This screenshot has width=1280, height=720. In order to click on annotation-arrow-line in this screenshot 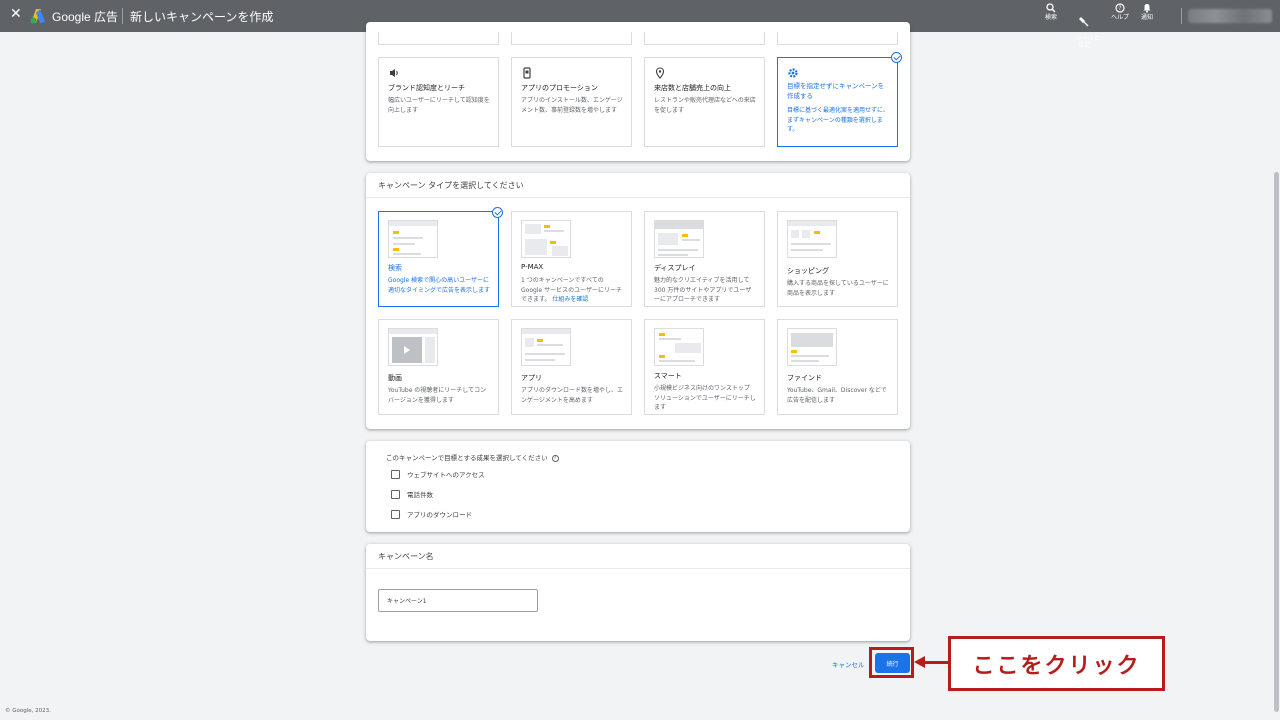, I will do `click(936, 662)`.